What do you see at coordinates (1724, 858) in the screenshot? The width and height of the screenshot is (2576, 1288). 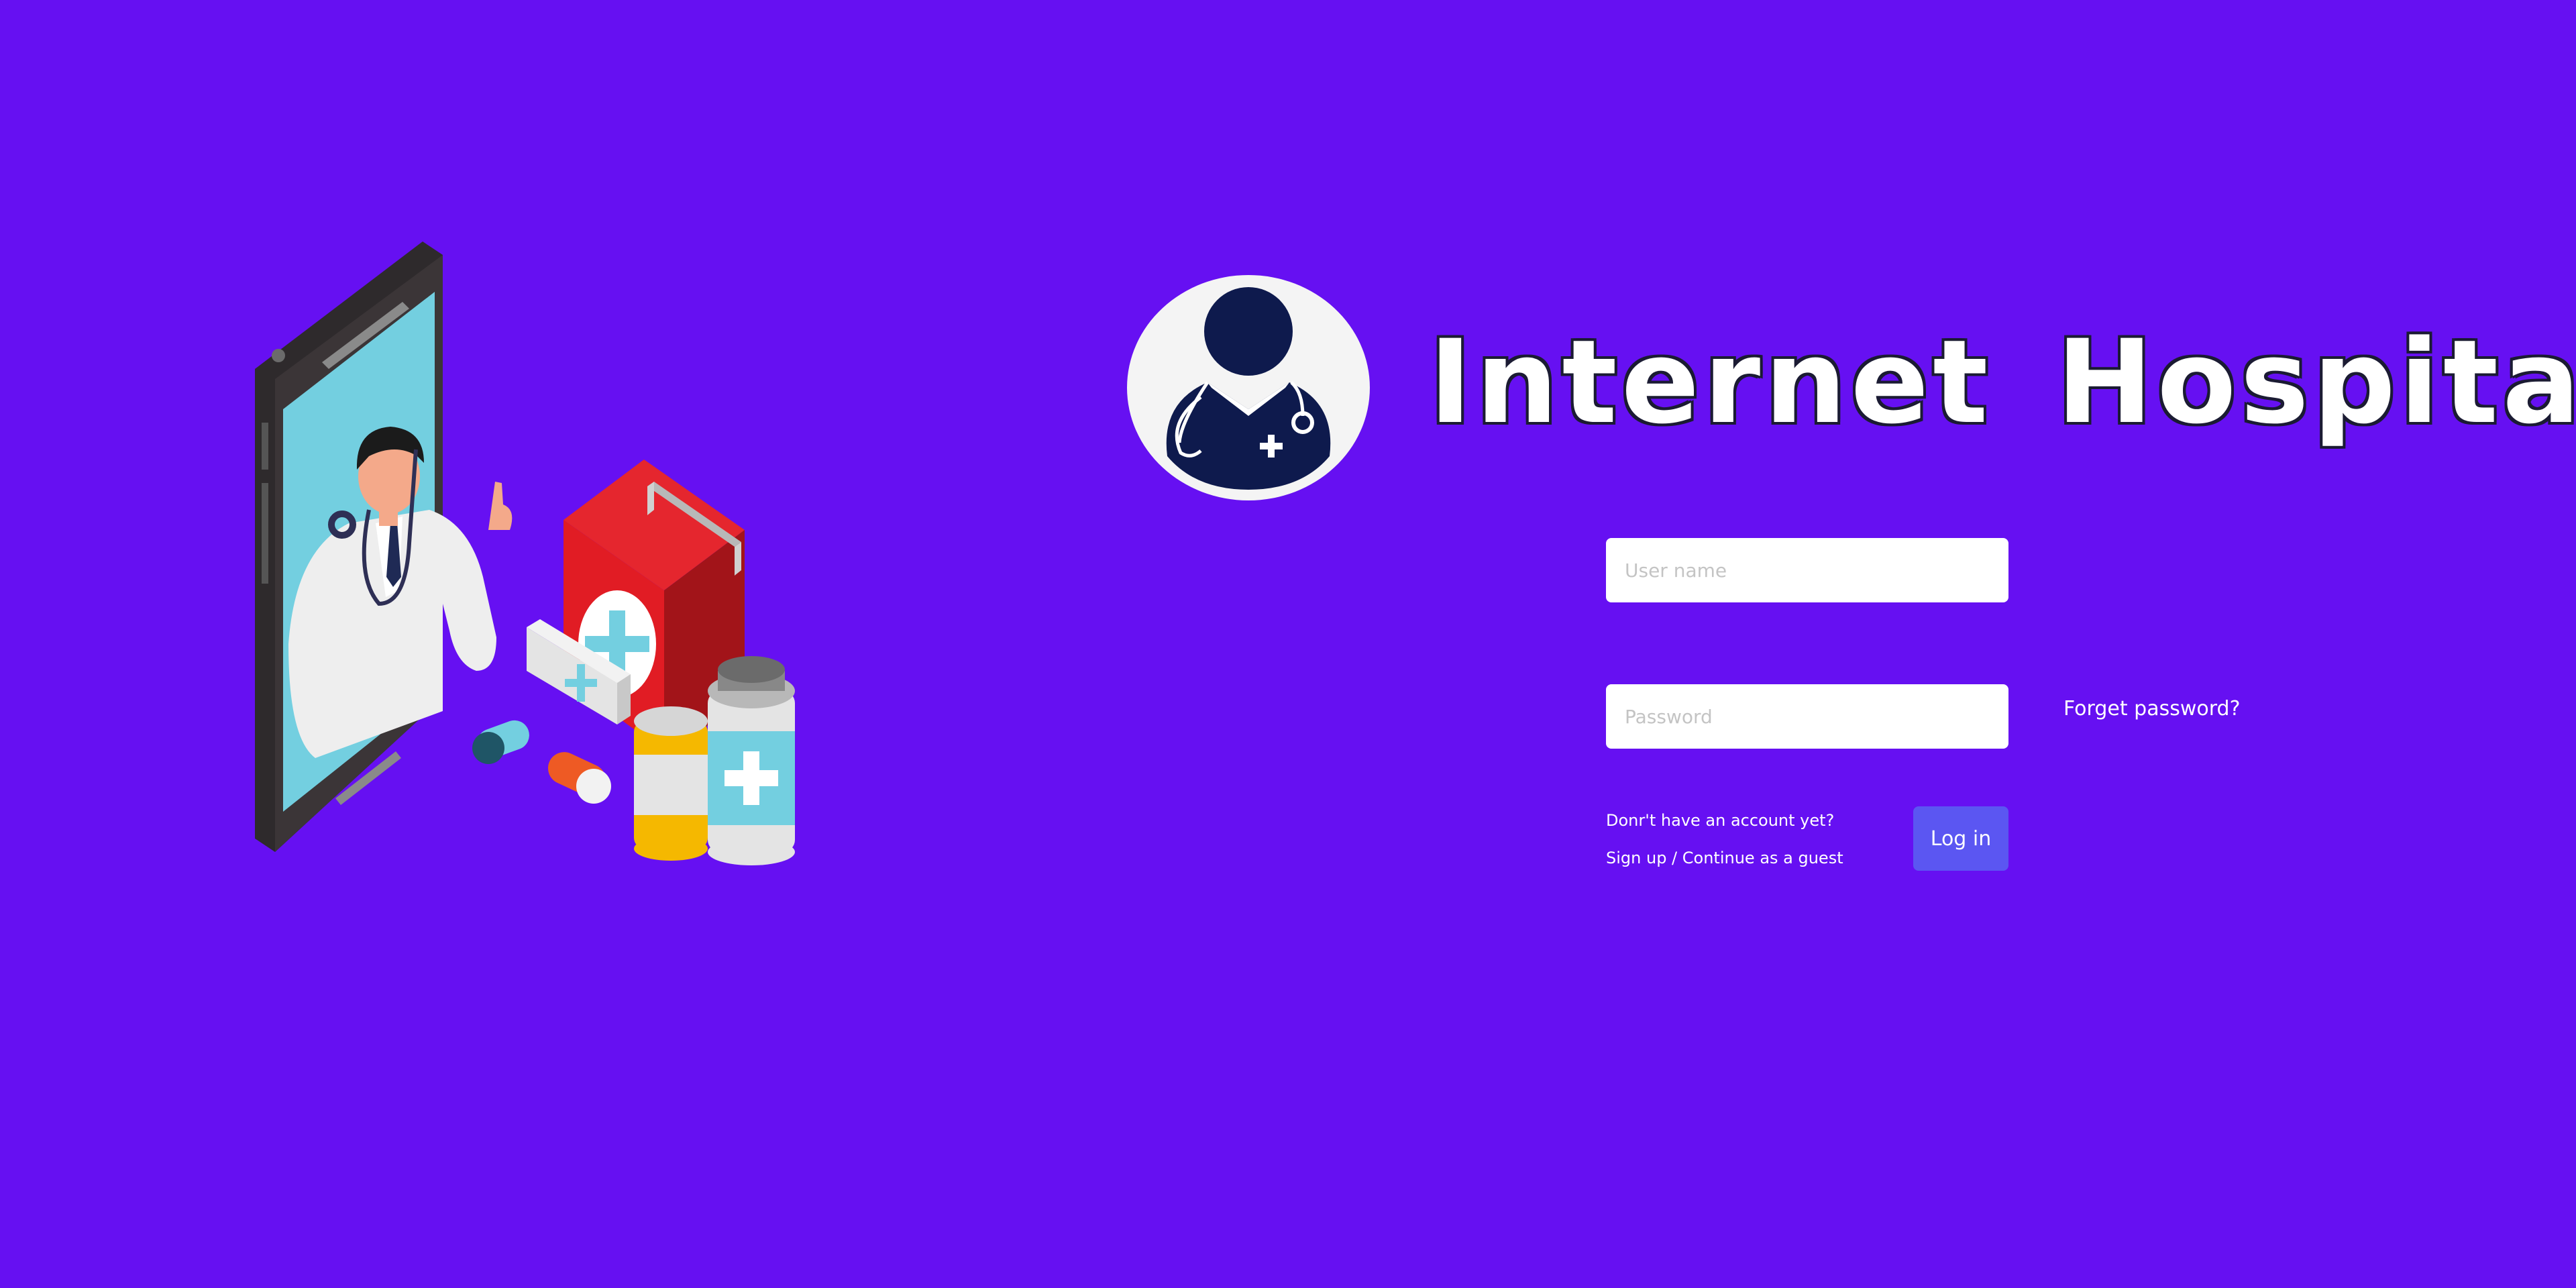 I see `signup-guest-link: Sign up / Continue as a guest` at bounding box center [1724, 858].